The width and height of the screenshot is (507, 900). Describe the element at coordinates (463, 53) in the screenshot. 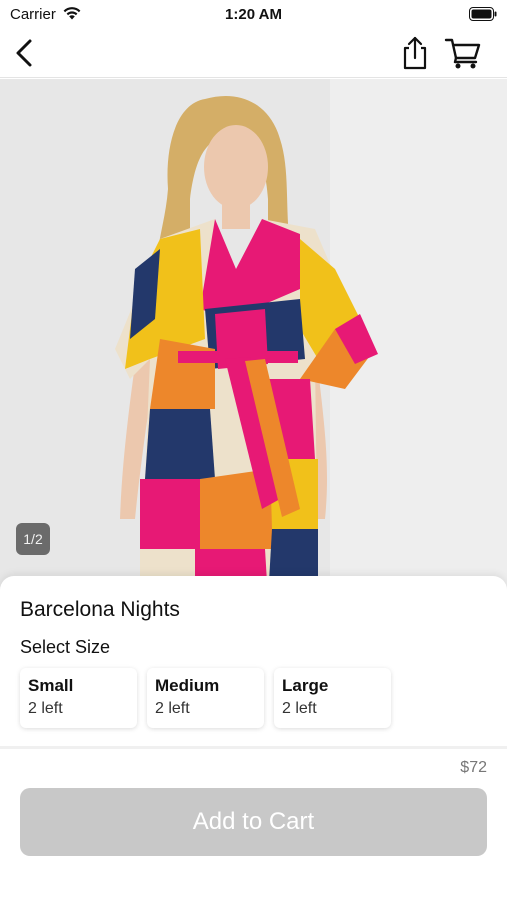

I see `cart-icon` at that location.